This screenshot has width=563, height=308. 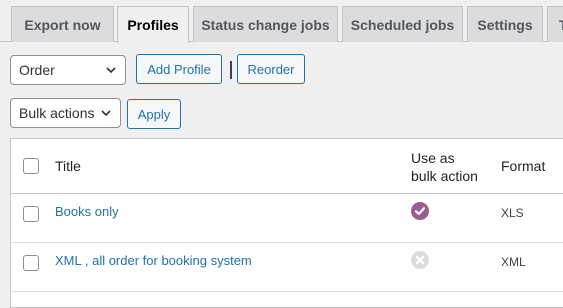 I want to click on profile-title-link: XML , all order for booking system, so click(x=153, y=260).